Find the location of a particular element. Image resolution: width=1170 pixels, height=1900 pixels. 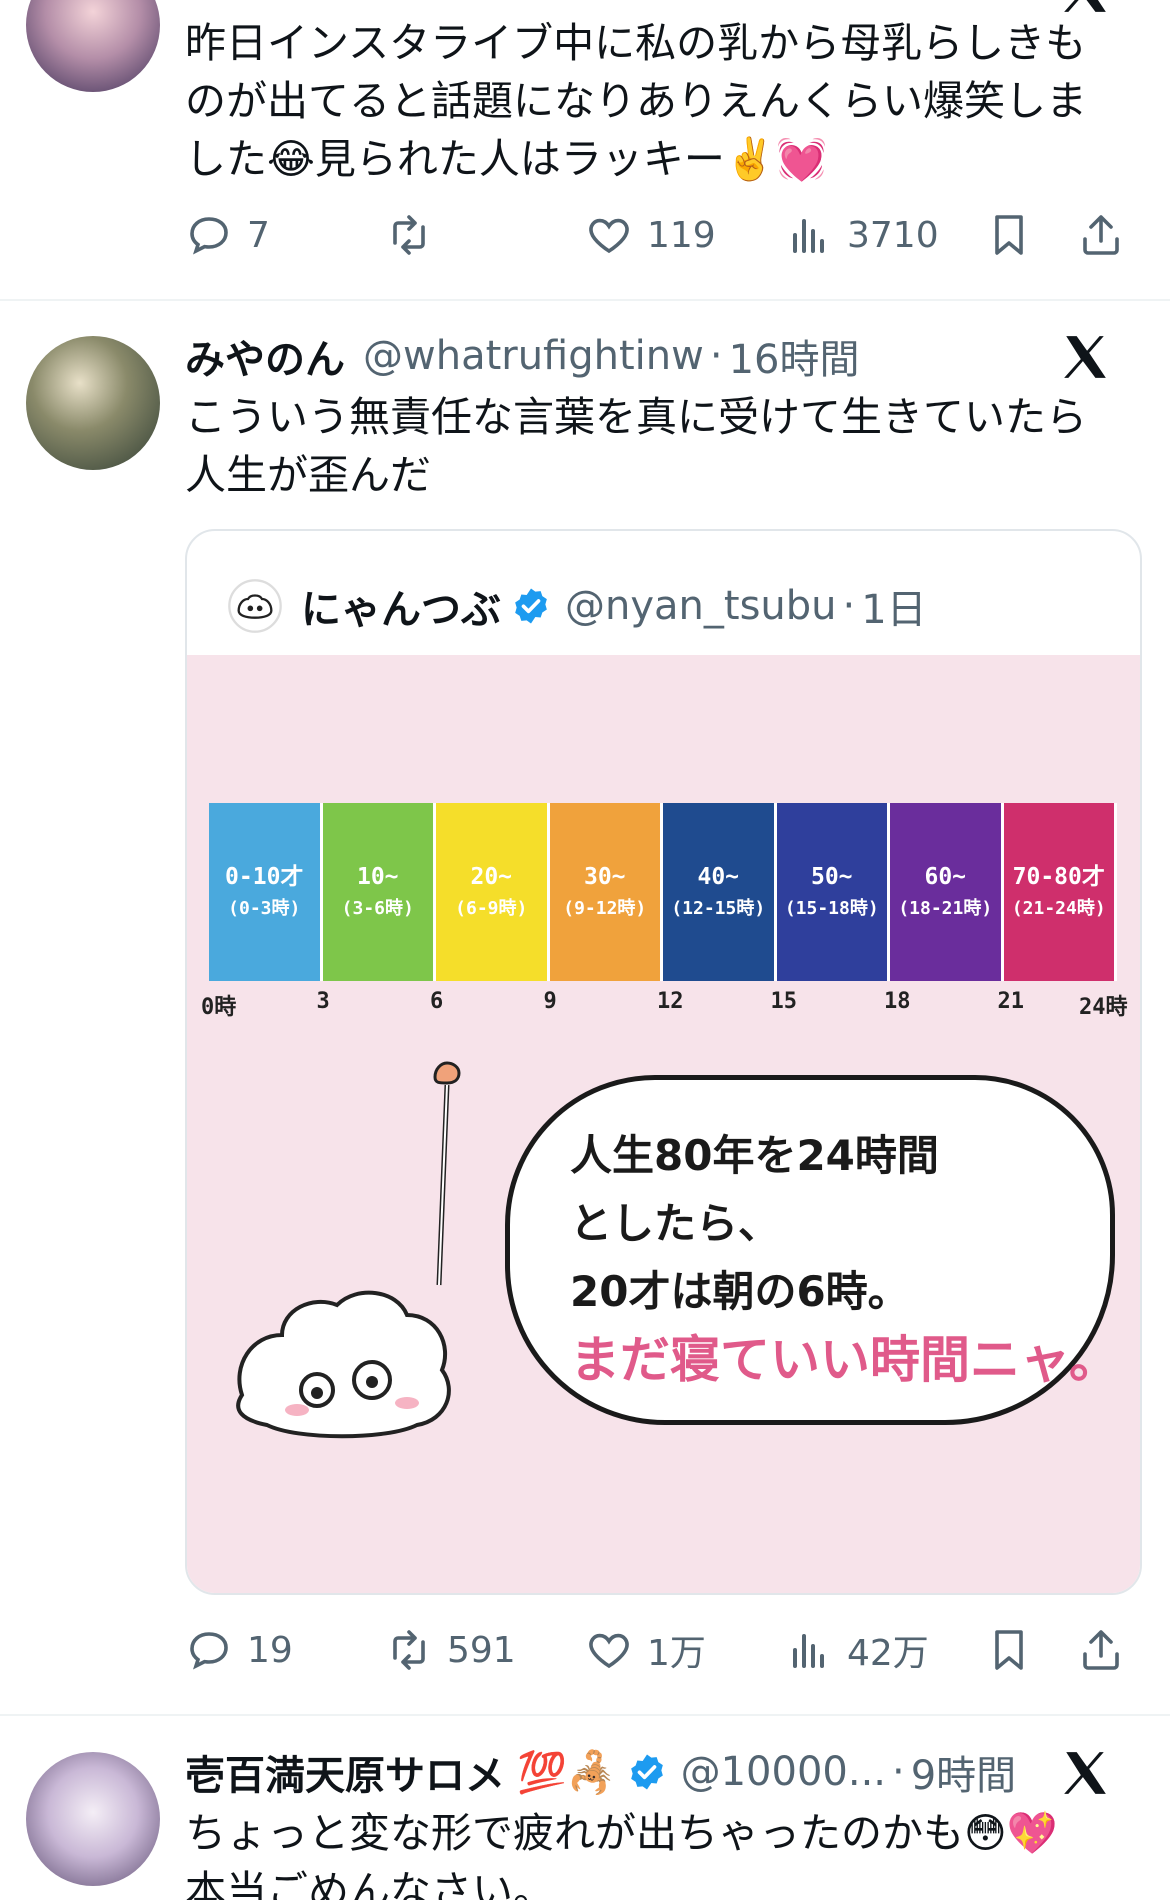

age-band-label: 10~ is located at coordinates (377, 877).